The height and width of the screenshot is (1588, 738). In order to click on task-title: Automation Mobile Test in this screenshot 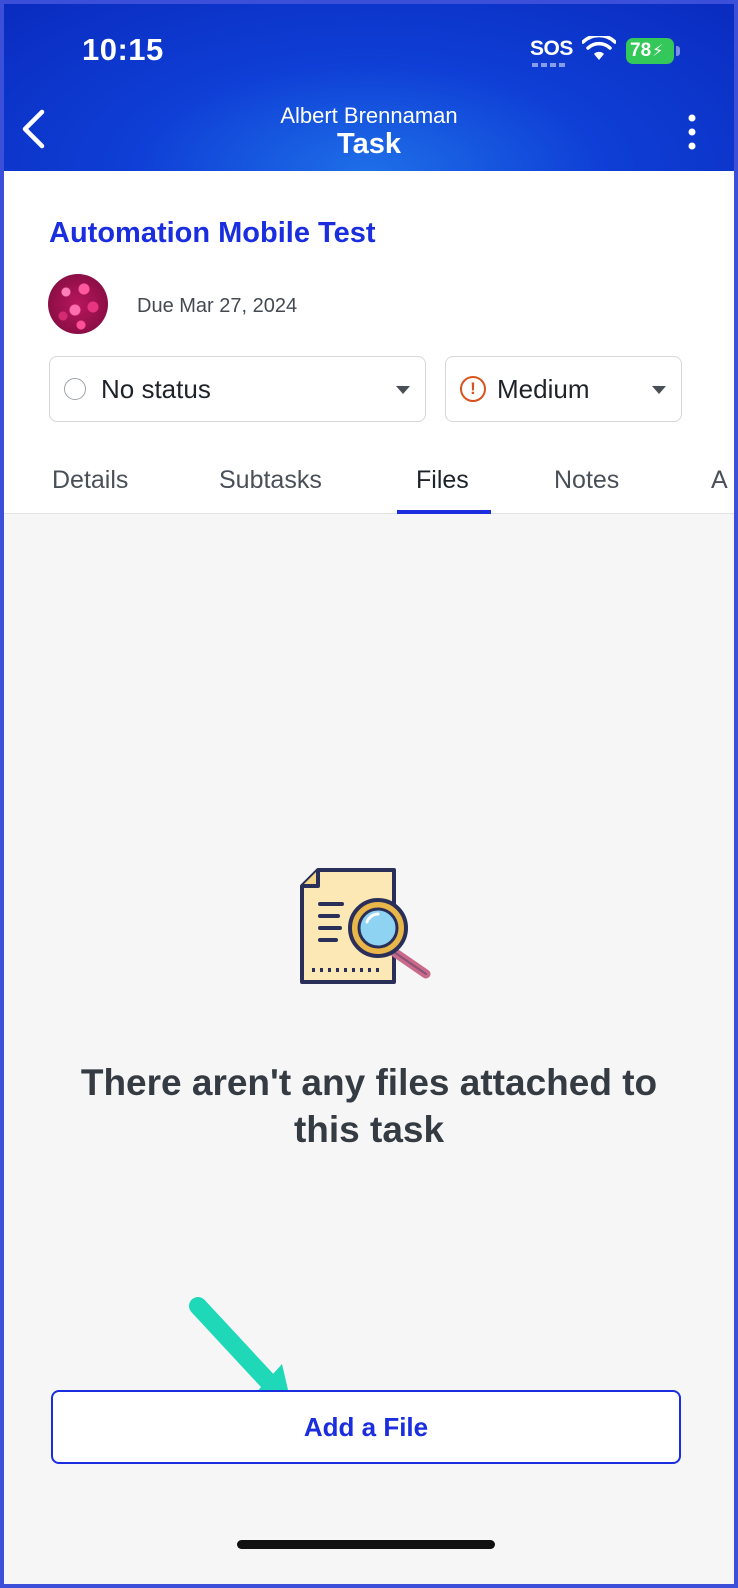, I will do `click(212, 233)`.